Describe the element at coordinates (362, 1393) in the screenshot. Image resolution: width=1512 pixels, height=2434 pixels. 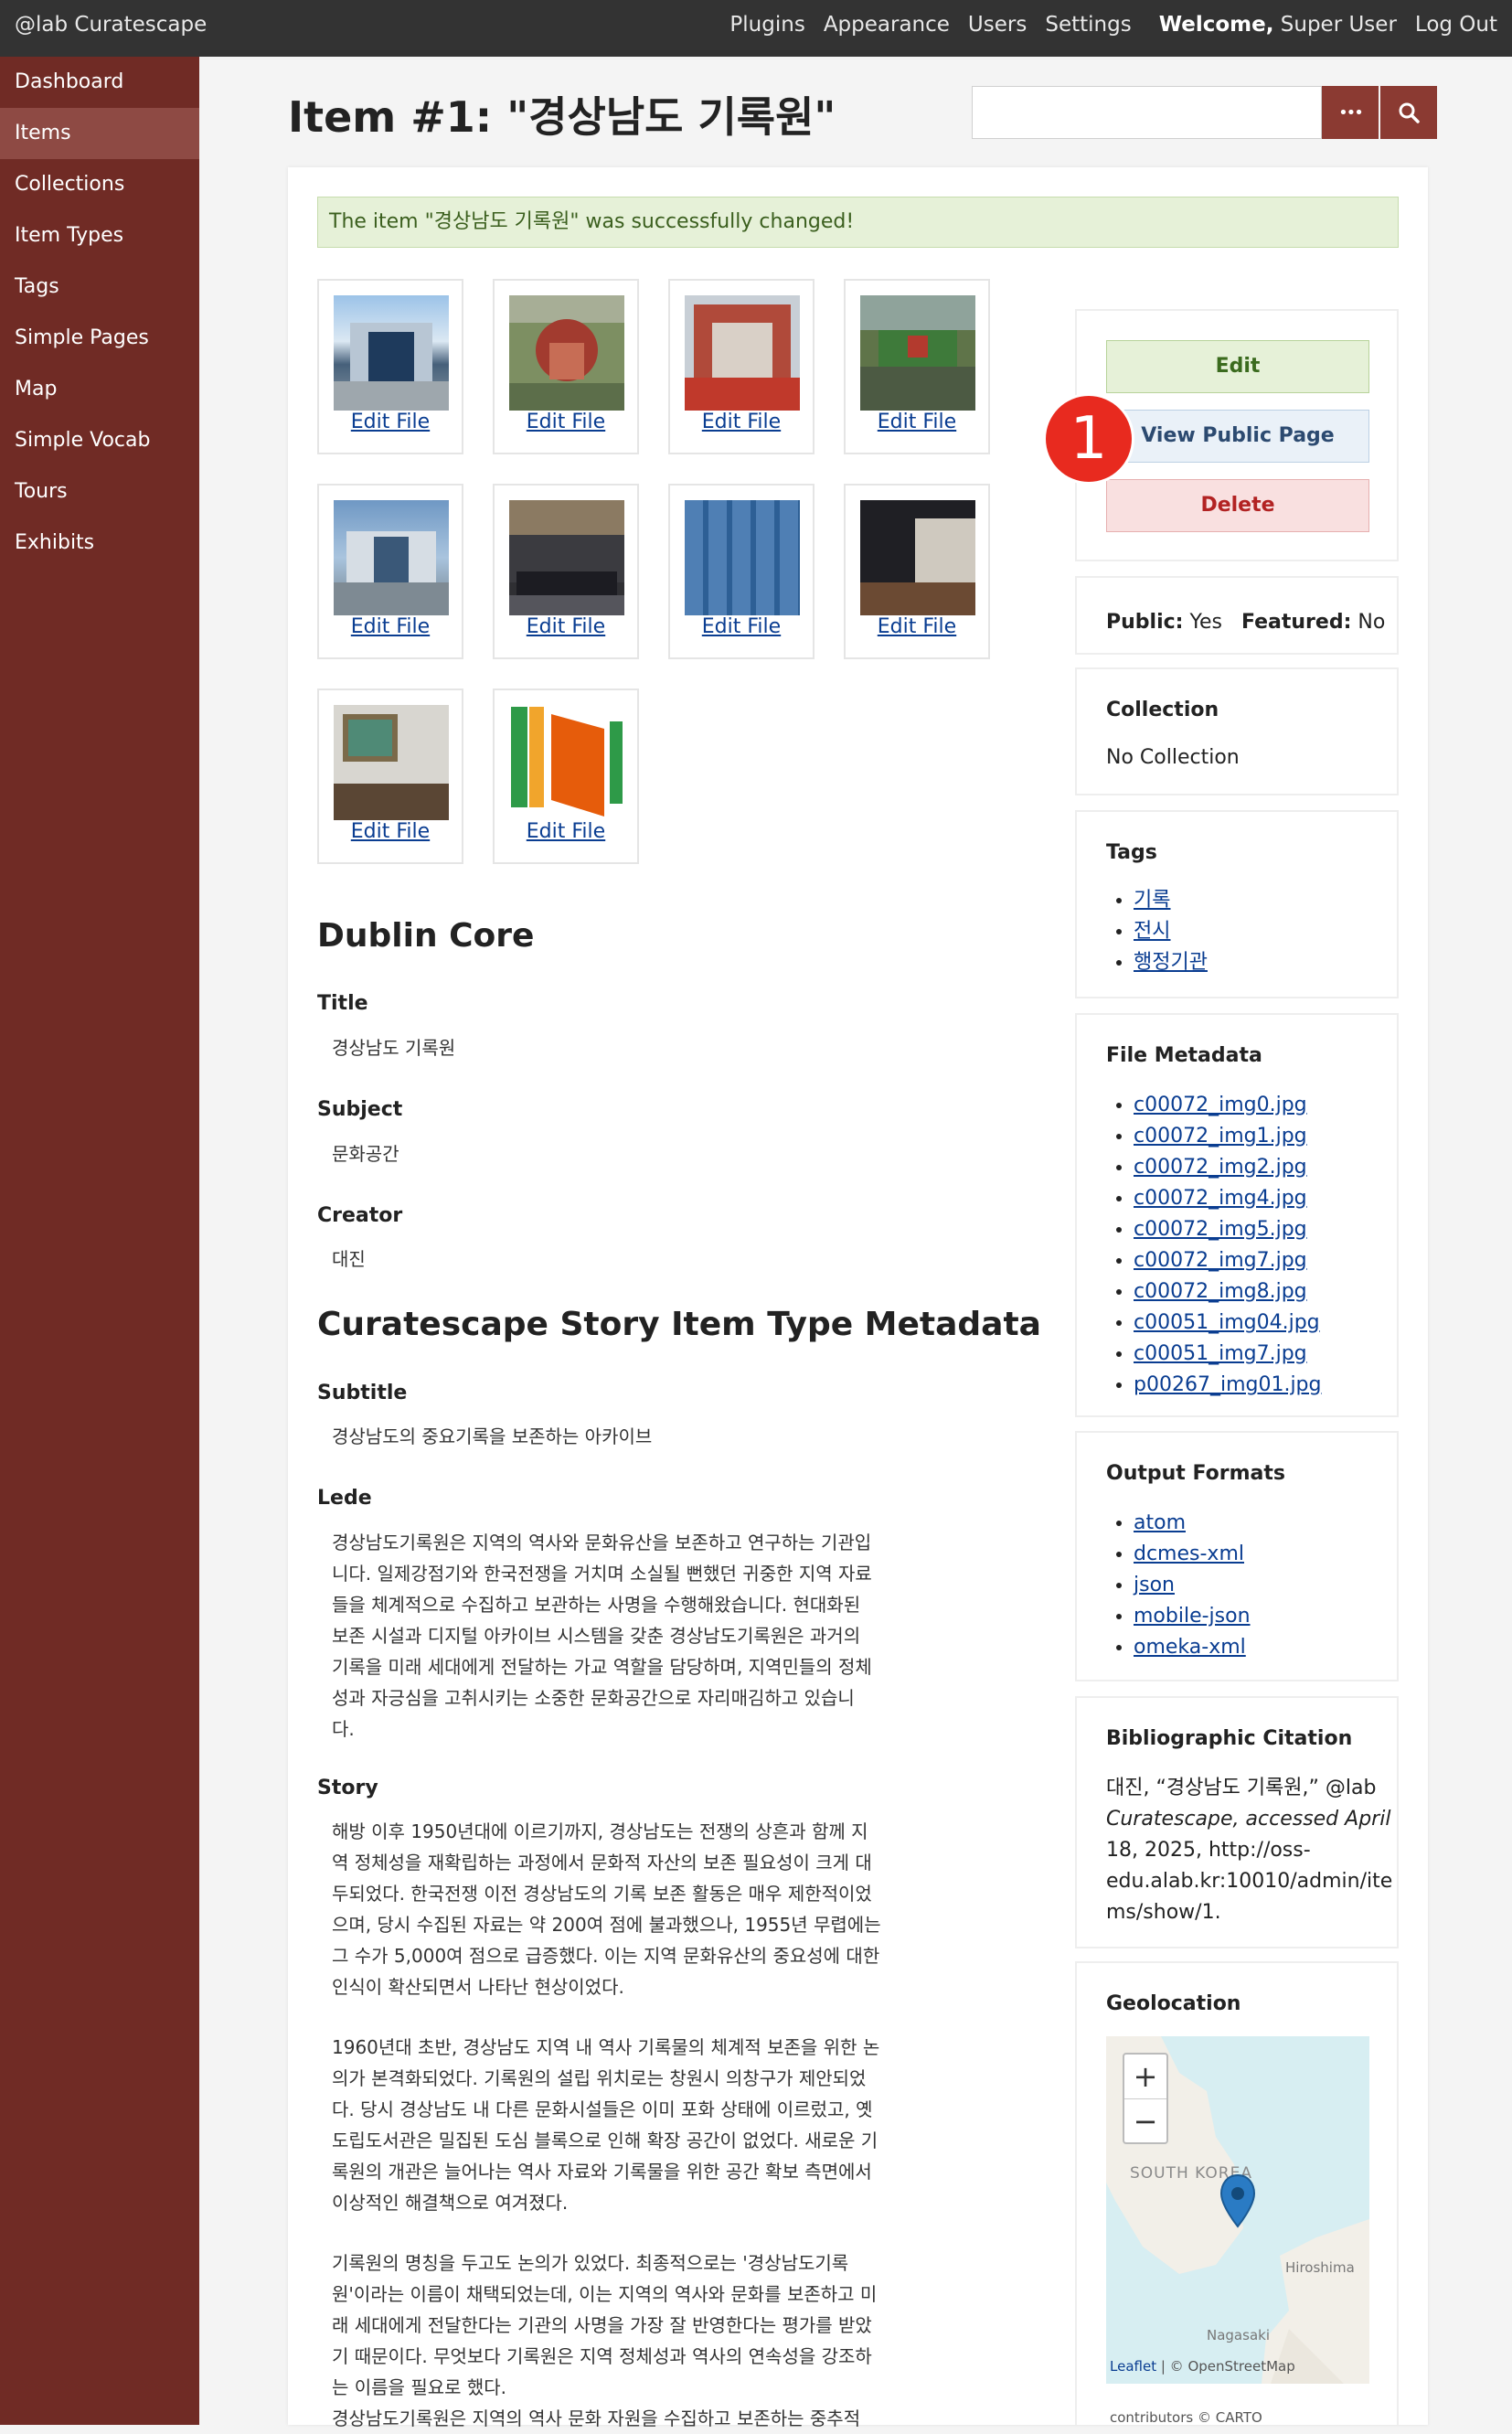
I see `subtitle-label: Subtitle` at that location.